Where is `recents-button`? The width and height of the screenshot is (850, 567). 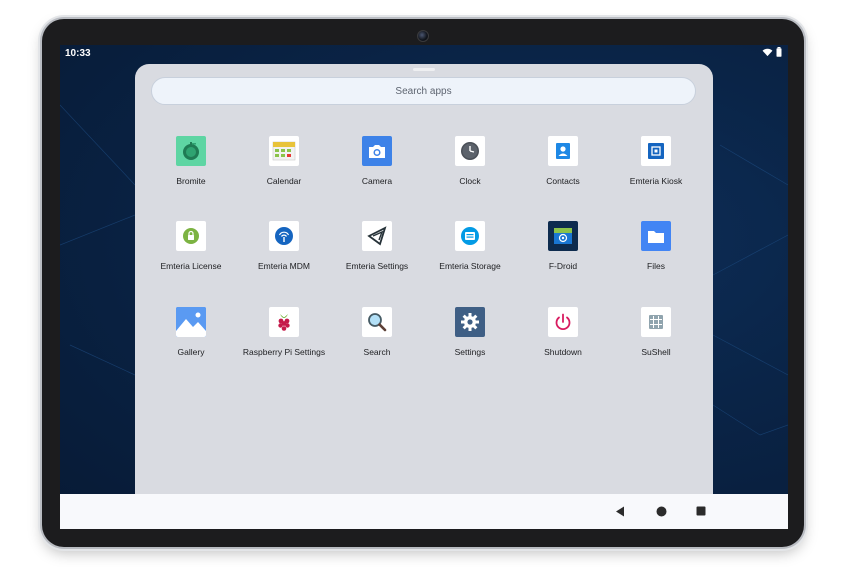
recents-button is located at coordinates (701, 511).